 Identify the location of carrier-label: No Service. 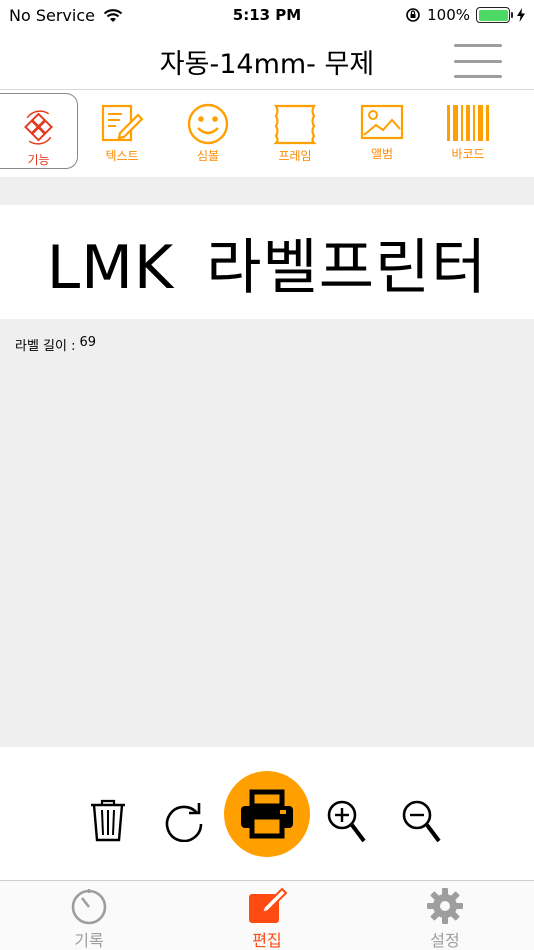
(52, 15).